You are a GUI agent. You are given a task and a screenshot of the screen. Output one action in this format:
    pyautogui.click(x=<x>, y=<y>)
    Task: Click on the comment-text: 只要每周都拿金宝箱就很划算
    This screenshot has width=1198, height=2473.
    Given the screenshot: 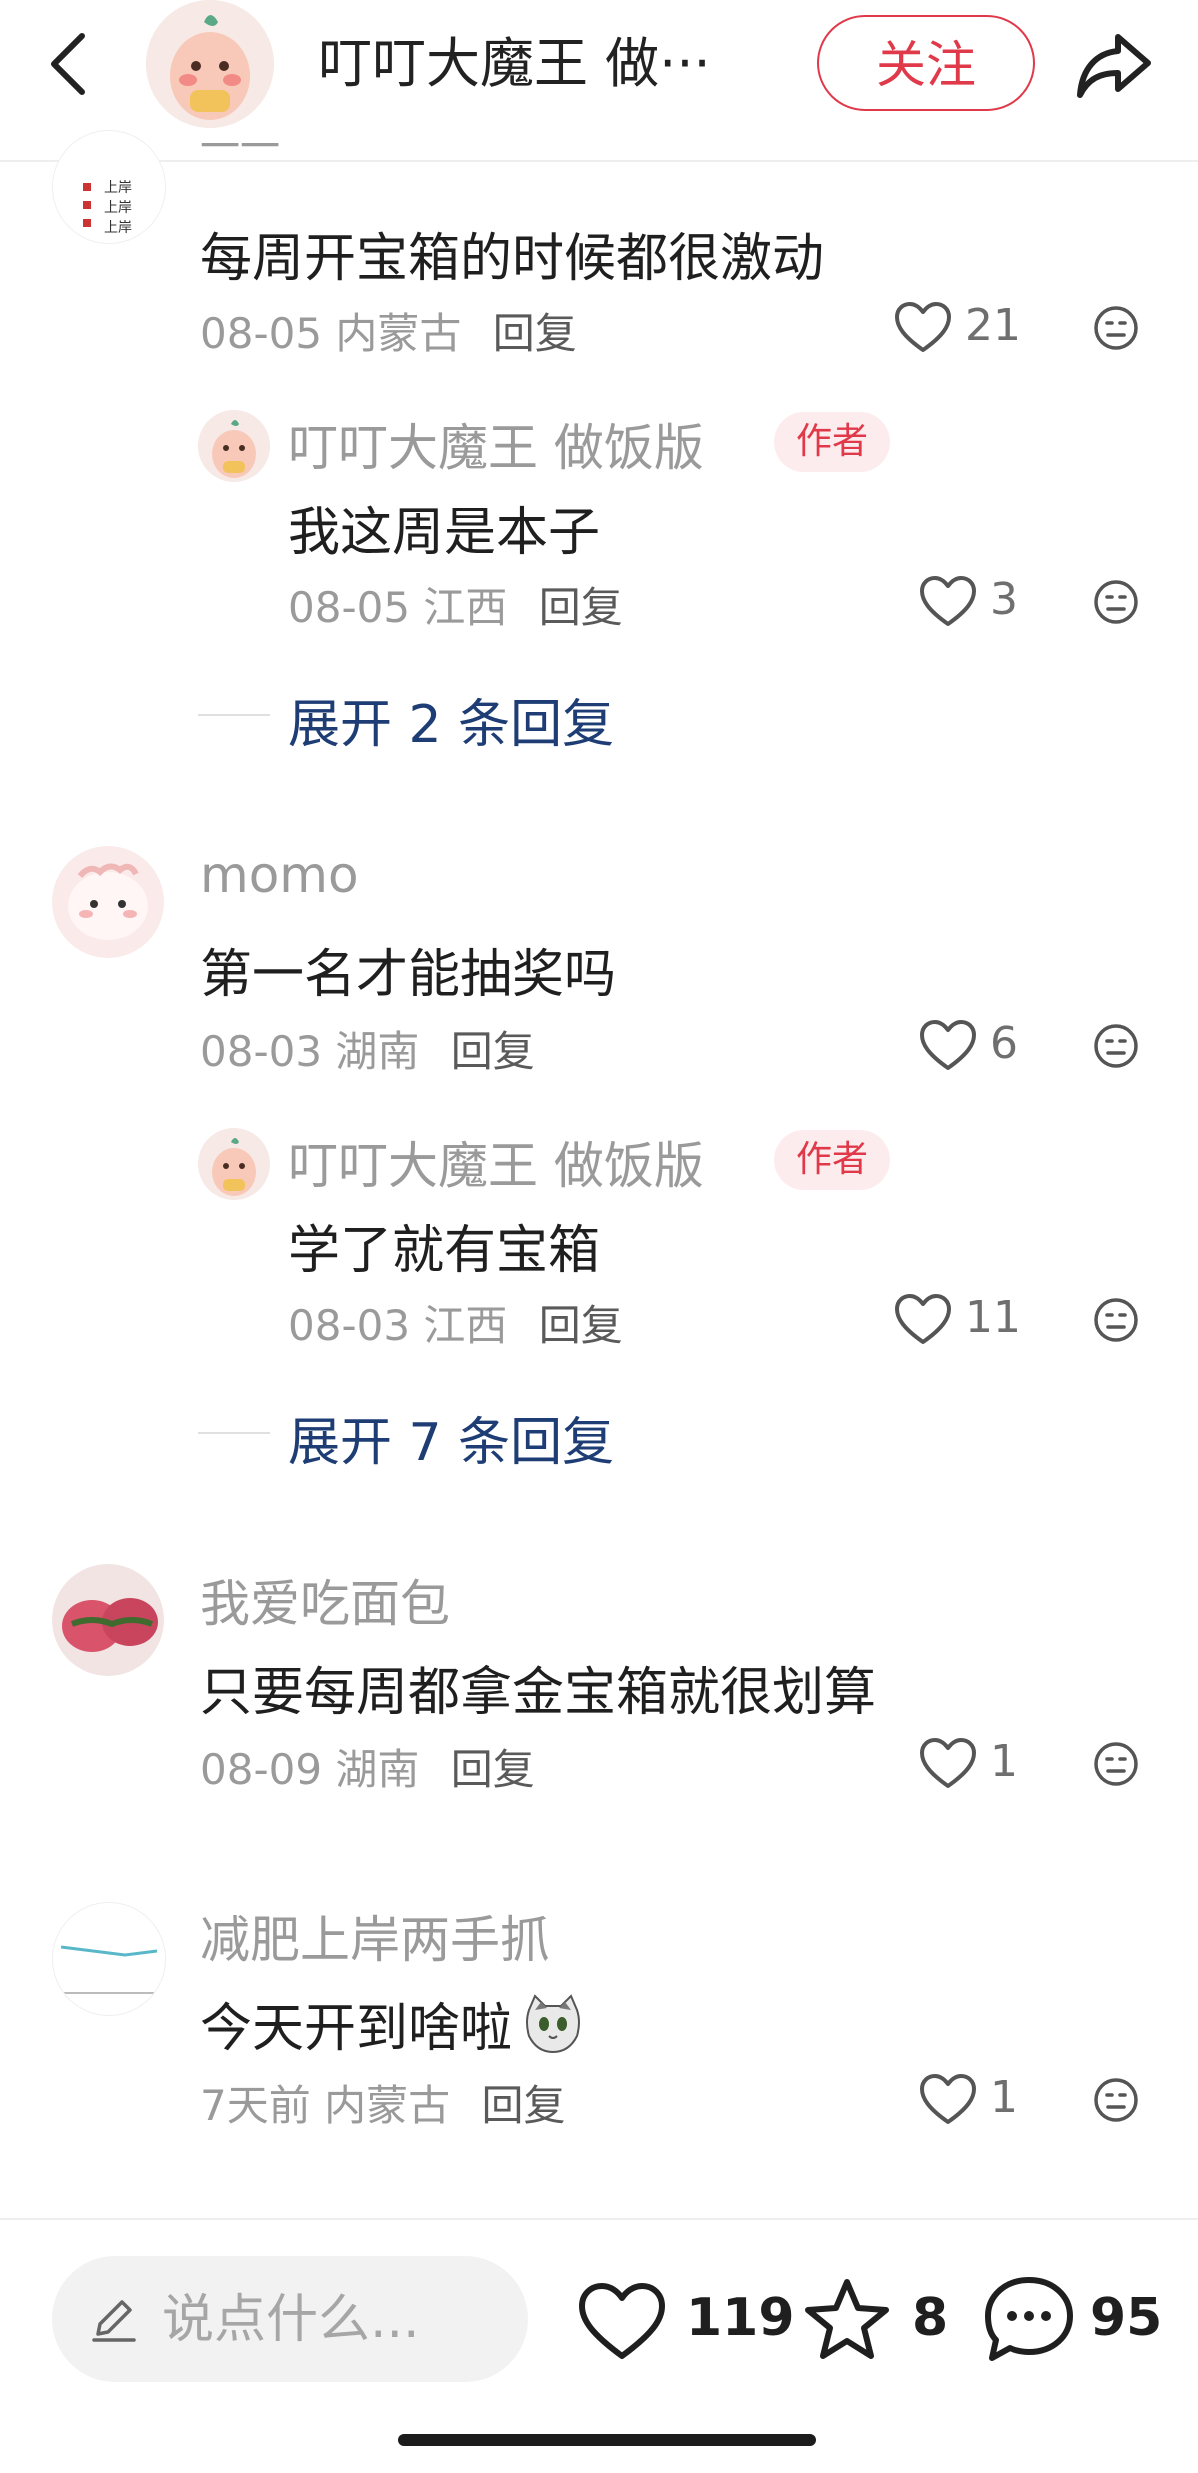 What is the action you would take?
    pyautogui.click(x=538, y=1687)
    